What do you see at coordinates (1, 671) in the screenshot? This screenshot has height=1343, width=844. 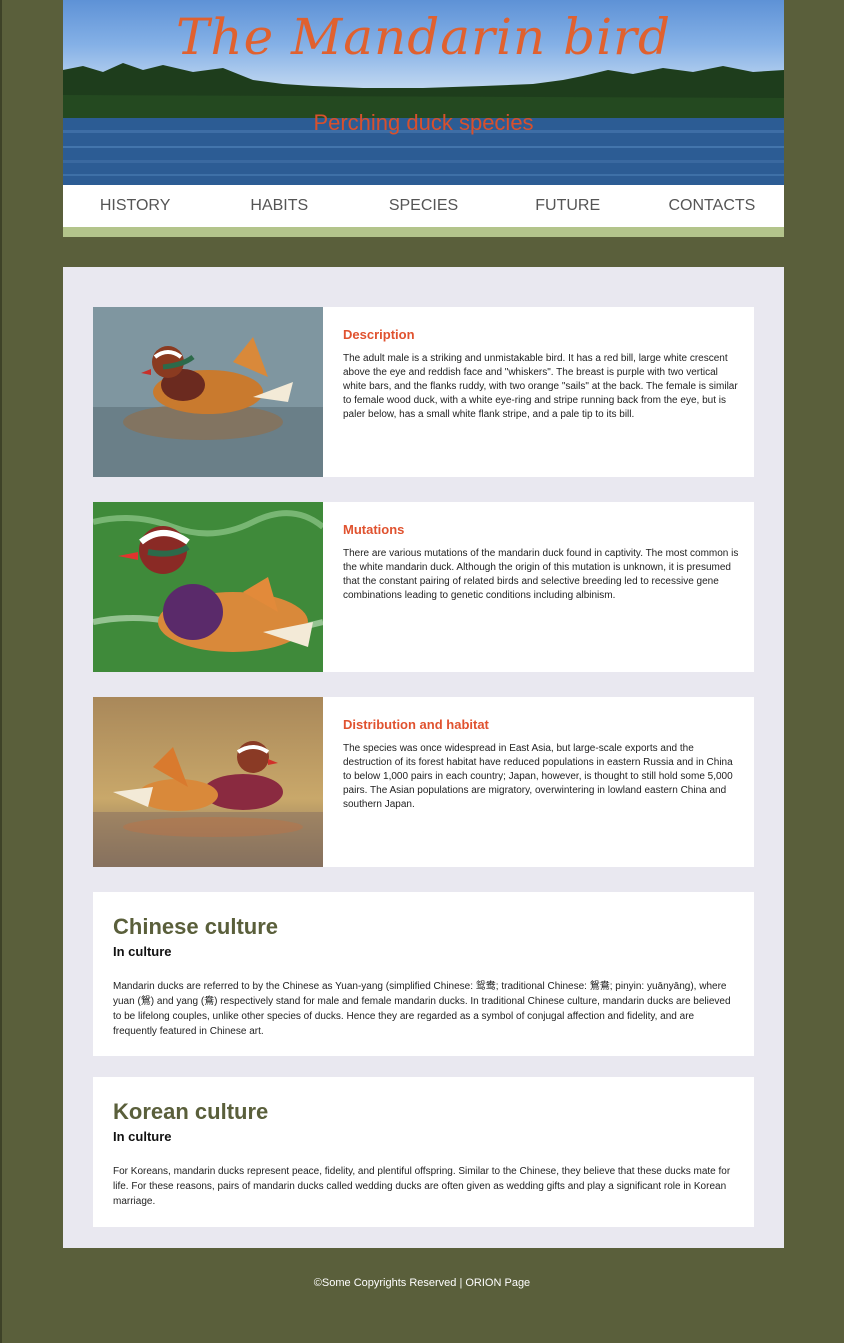 I see `page-edge` at bounding box center [1, 671].